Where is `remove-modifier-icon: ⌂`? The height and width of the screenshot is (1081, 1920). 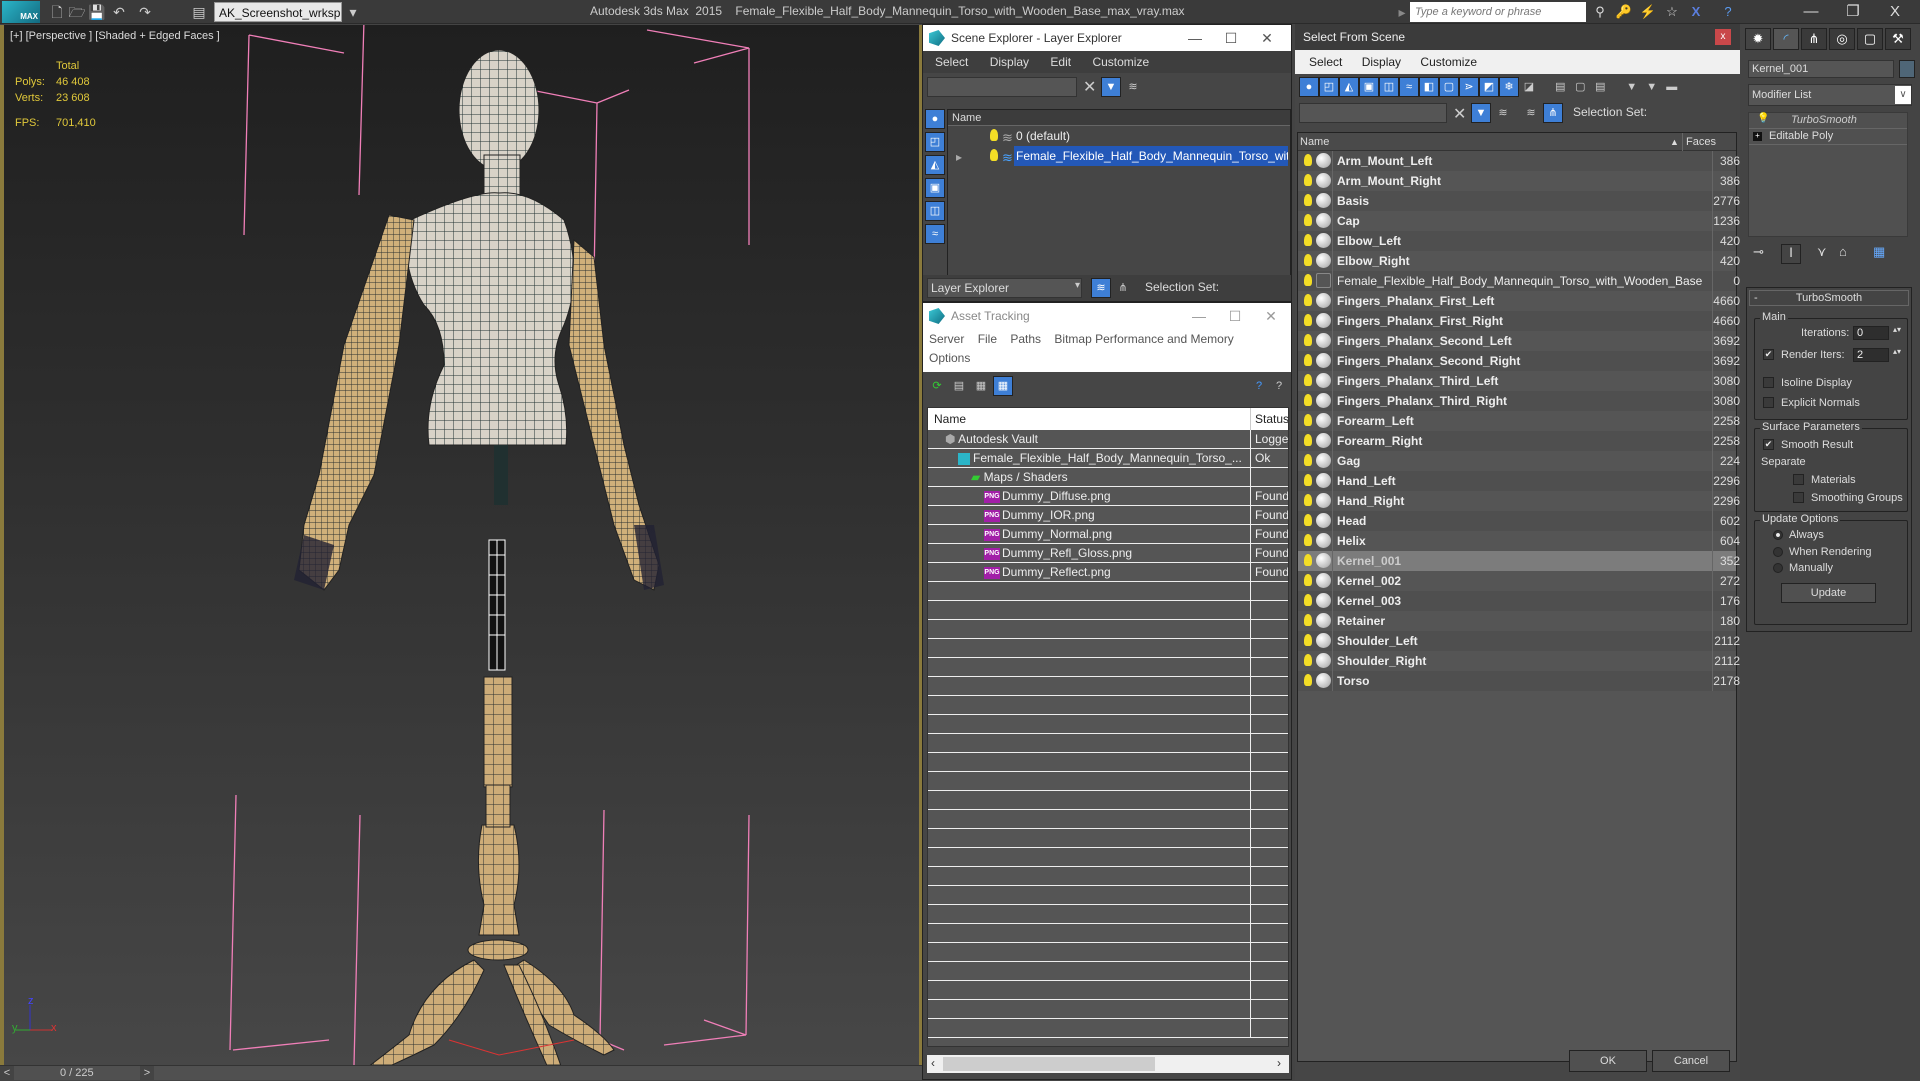
remove-modifier-icon: ⌂ is located at coordinates (1843, 251).